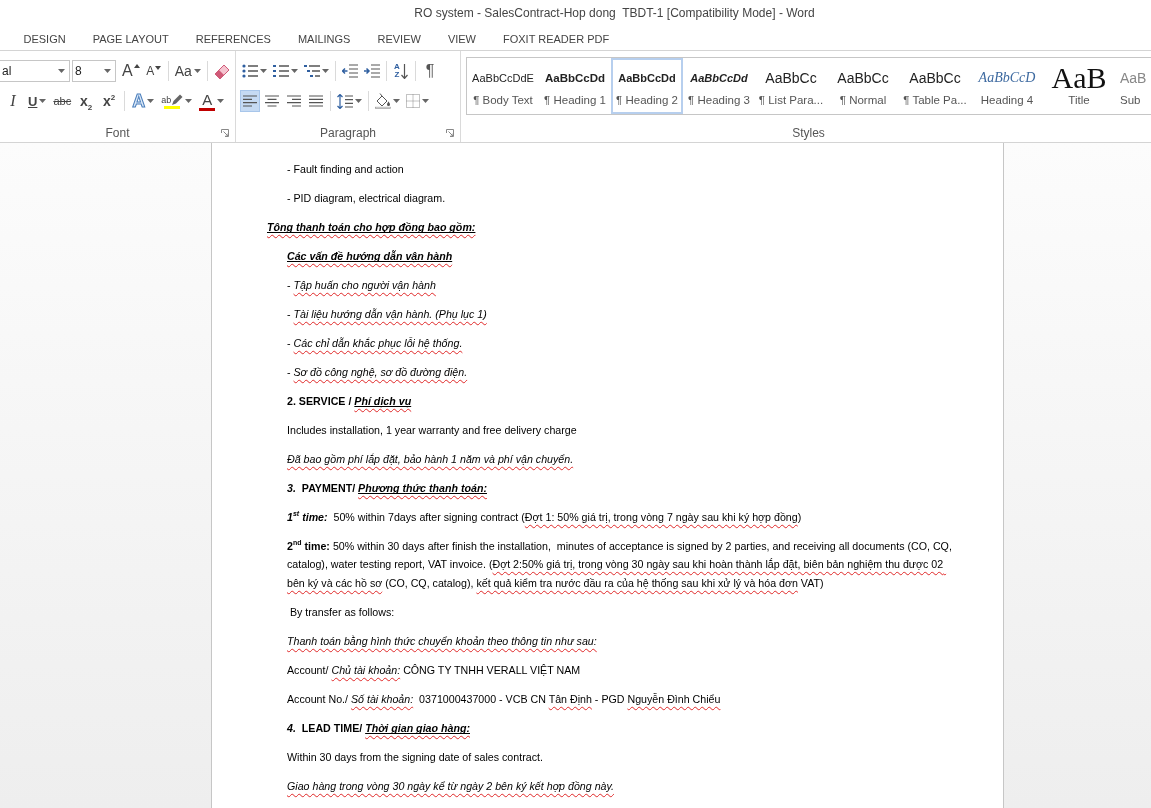 The image size is (1151, 808). What do you see at coordinates (153, 71) in the screenshot?
I see `shrink-font-button: A` at bounding box center [153, 71].